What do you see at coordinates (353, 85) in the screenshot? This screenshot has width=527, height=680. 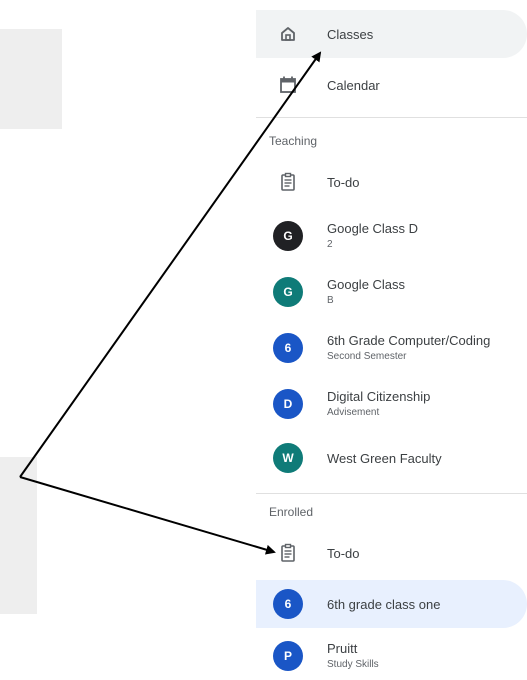 I see `nav-label-calendar: Calendar` at bounding box center [353, 85].